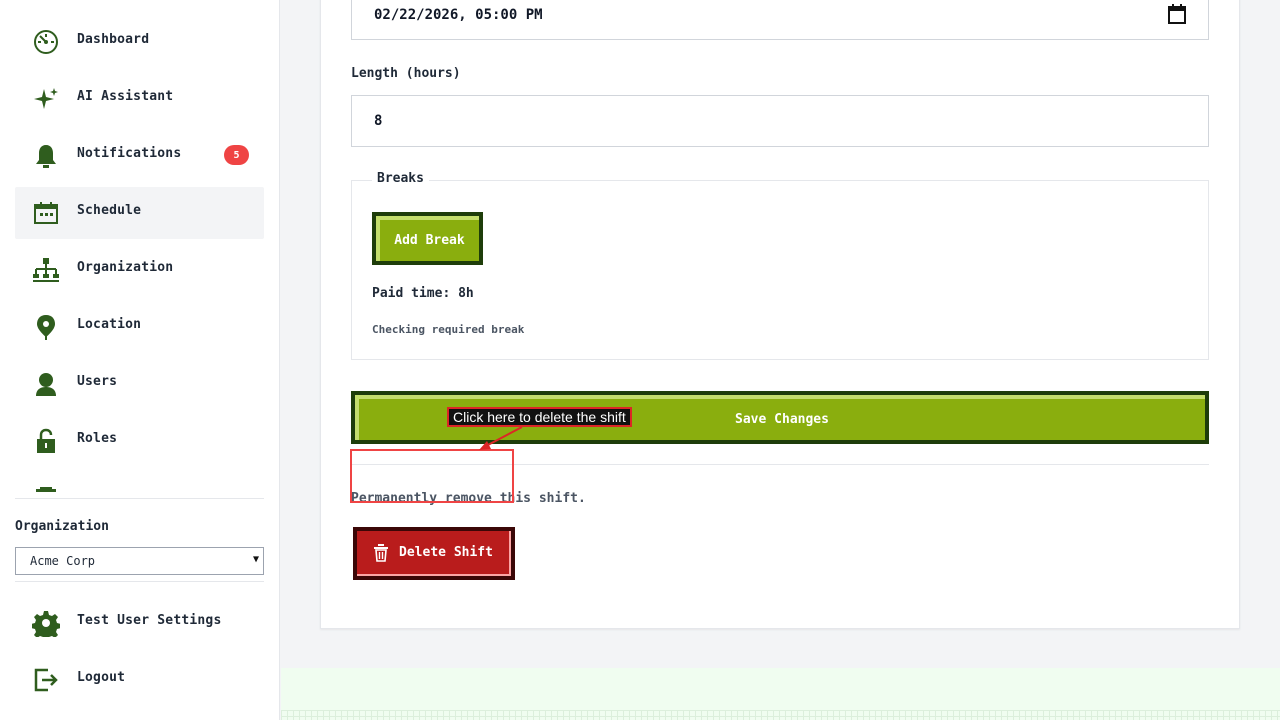 This screenshot has width=1280, height=720. I want to click on sidebar-item-label: Schedule, so click(109, 210).